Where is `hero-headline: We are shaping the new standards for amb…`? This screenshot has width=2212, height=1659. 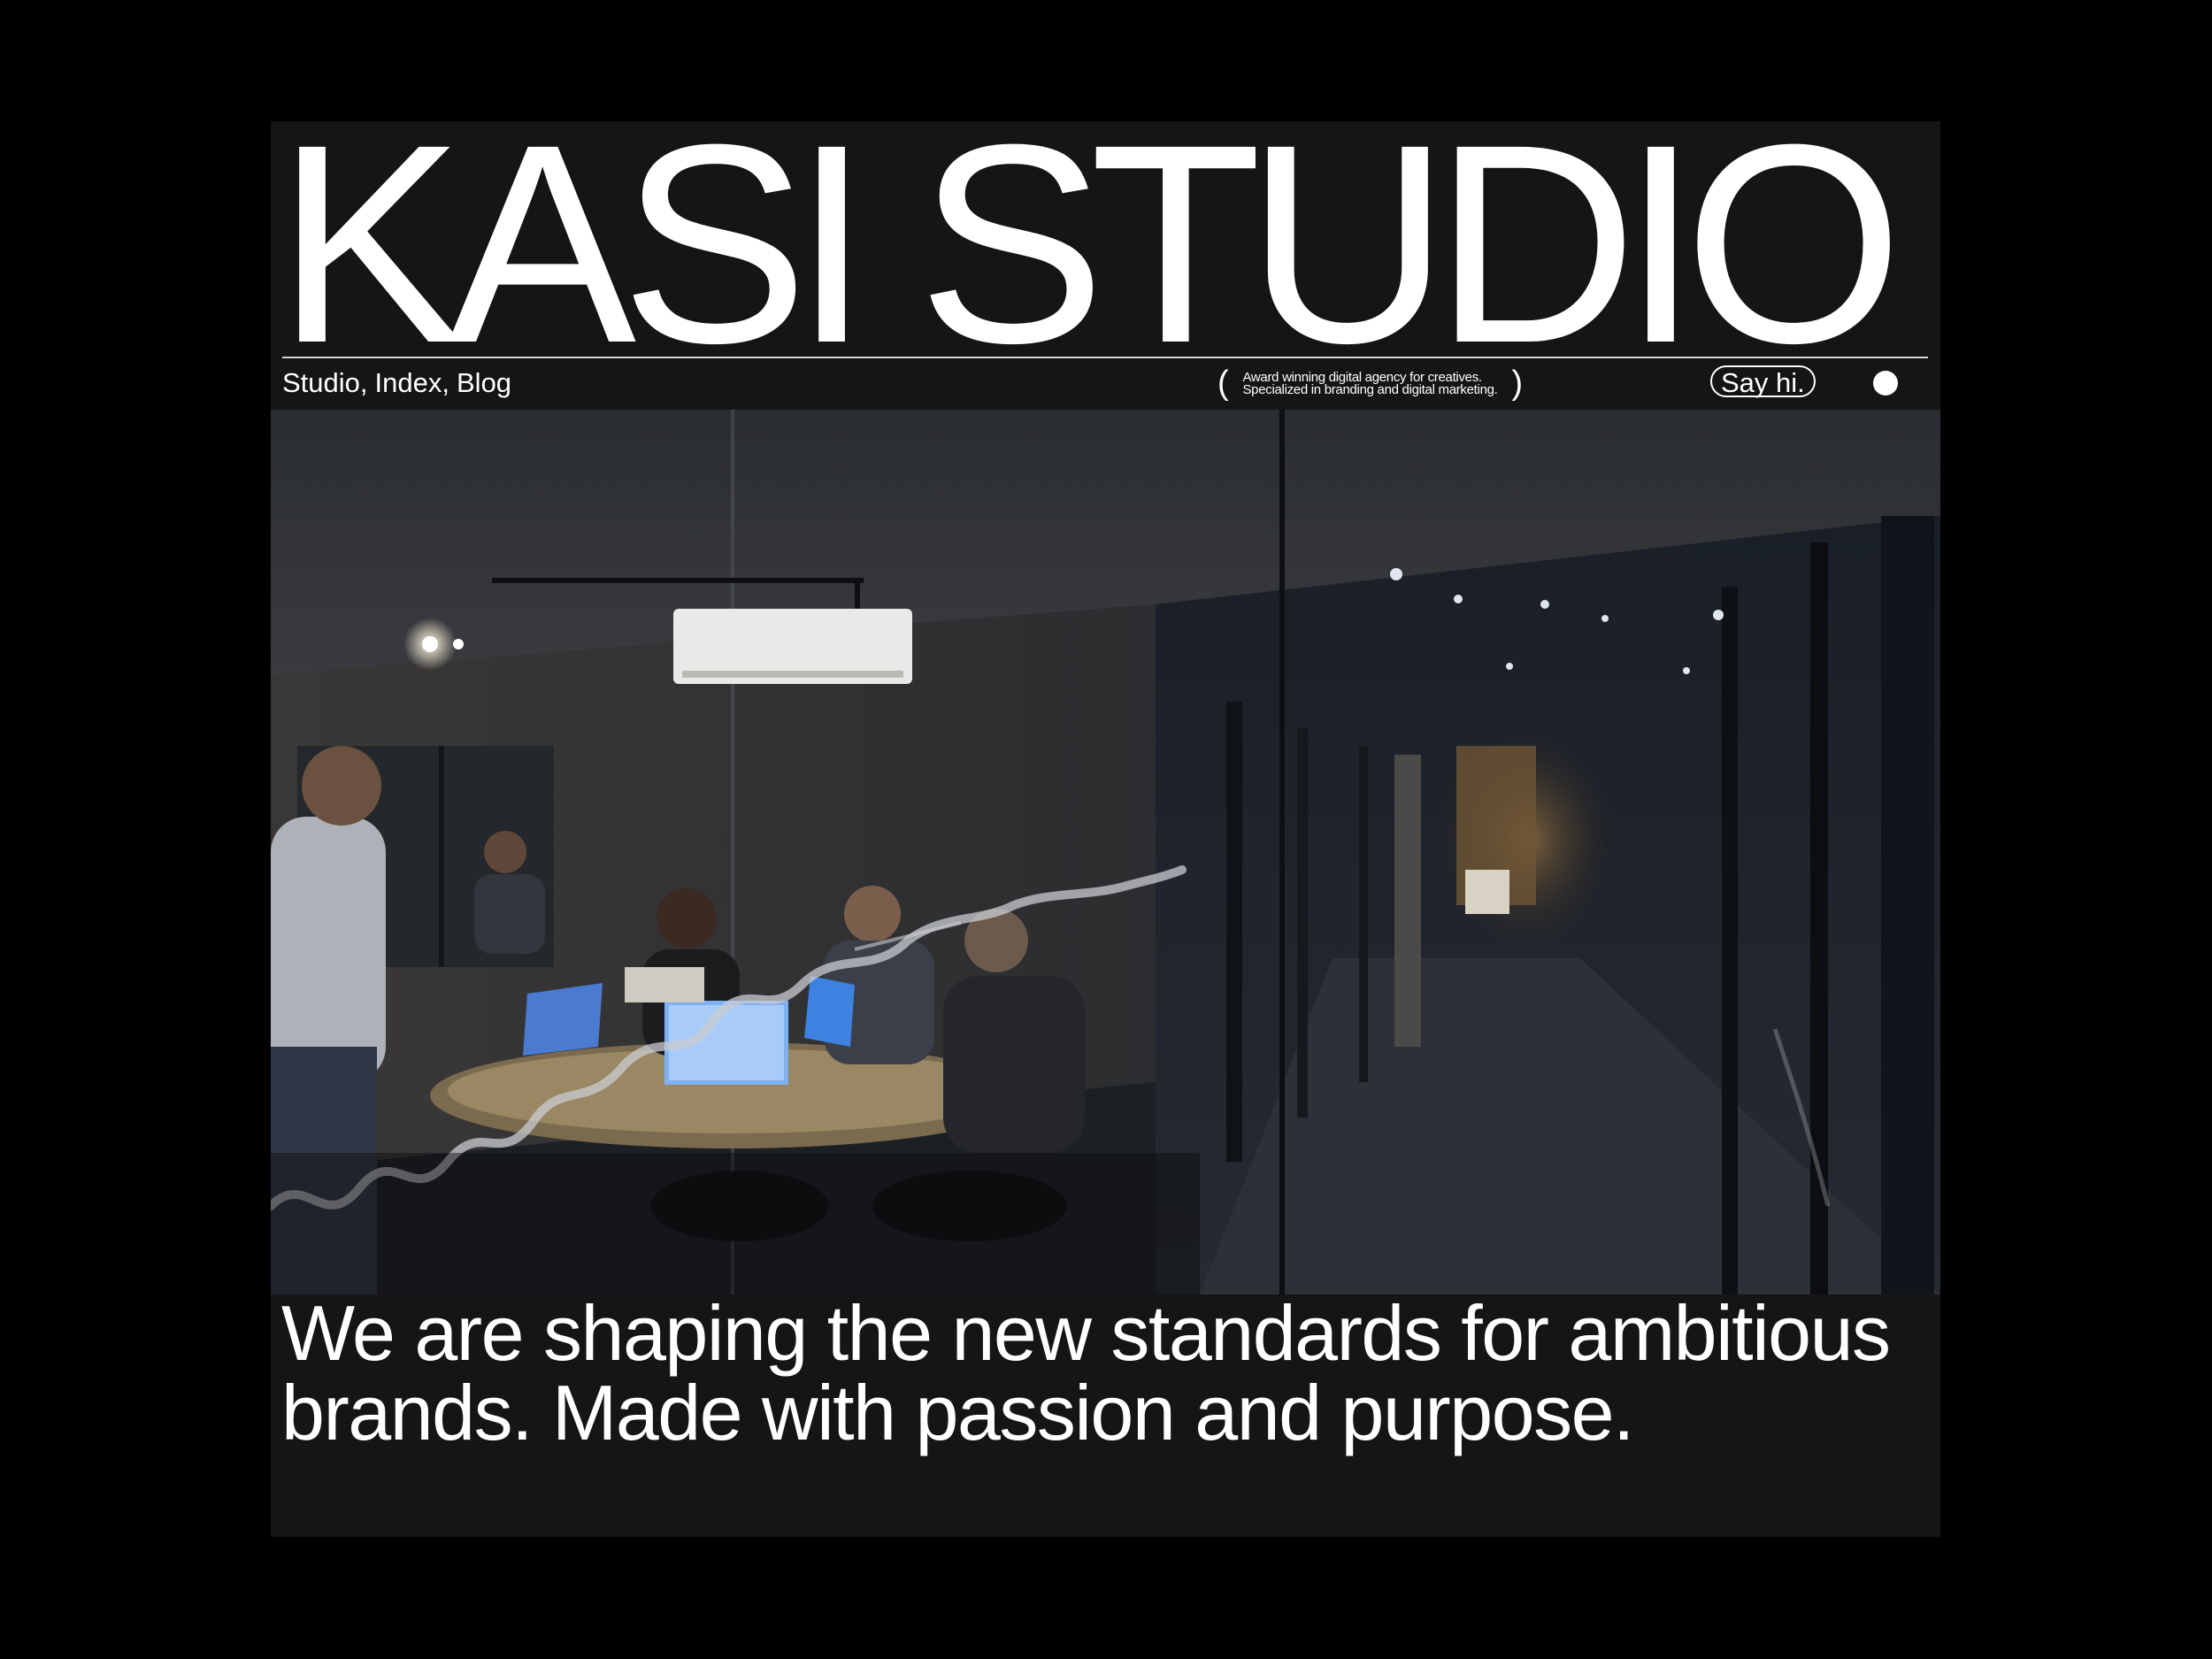 hero-headline: We are shaping the new standards for amb… is located at coordinates (1086, 1373).